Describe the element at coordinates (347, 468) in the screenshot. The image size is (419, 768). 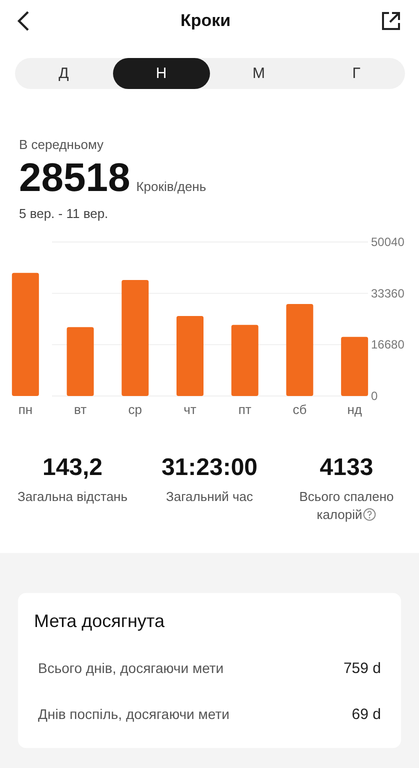
I see `stat-value: 4133` at that location.